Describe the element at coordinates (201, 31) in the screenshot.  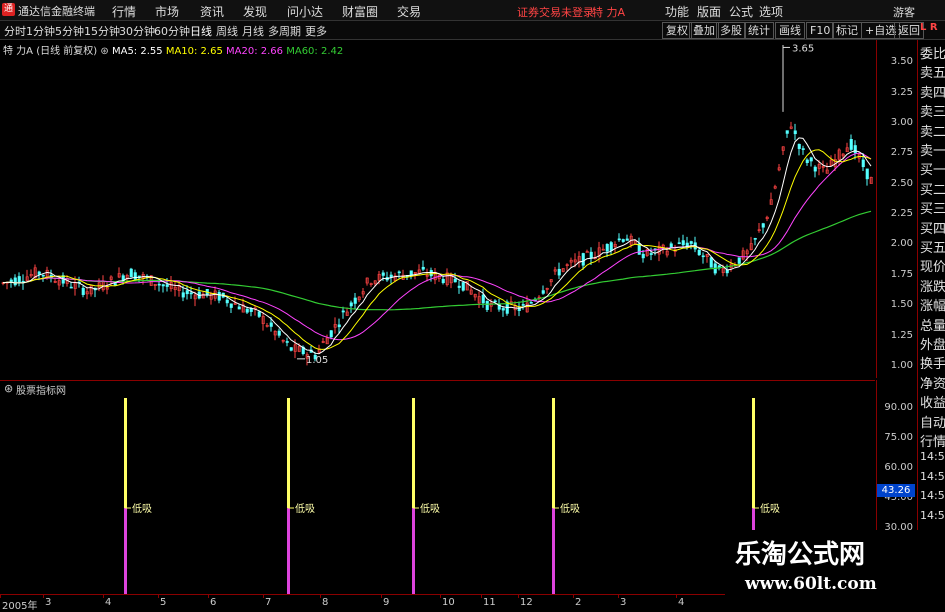
I see `period-daily: 日线` at that location.